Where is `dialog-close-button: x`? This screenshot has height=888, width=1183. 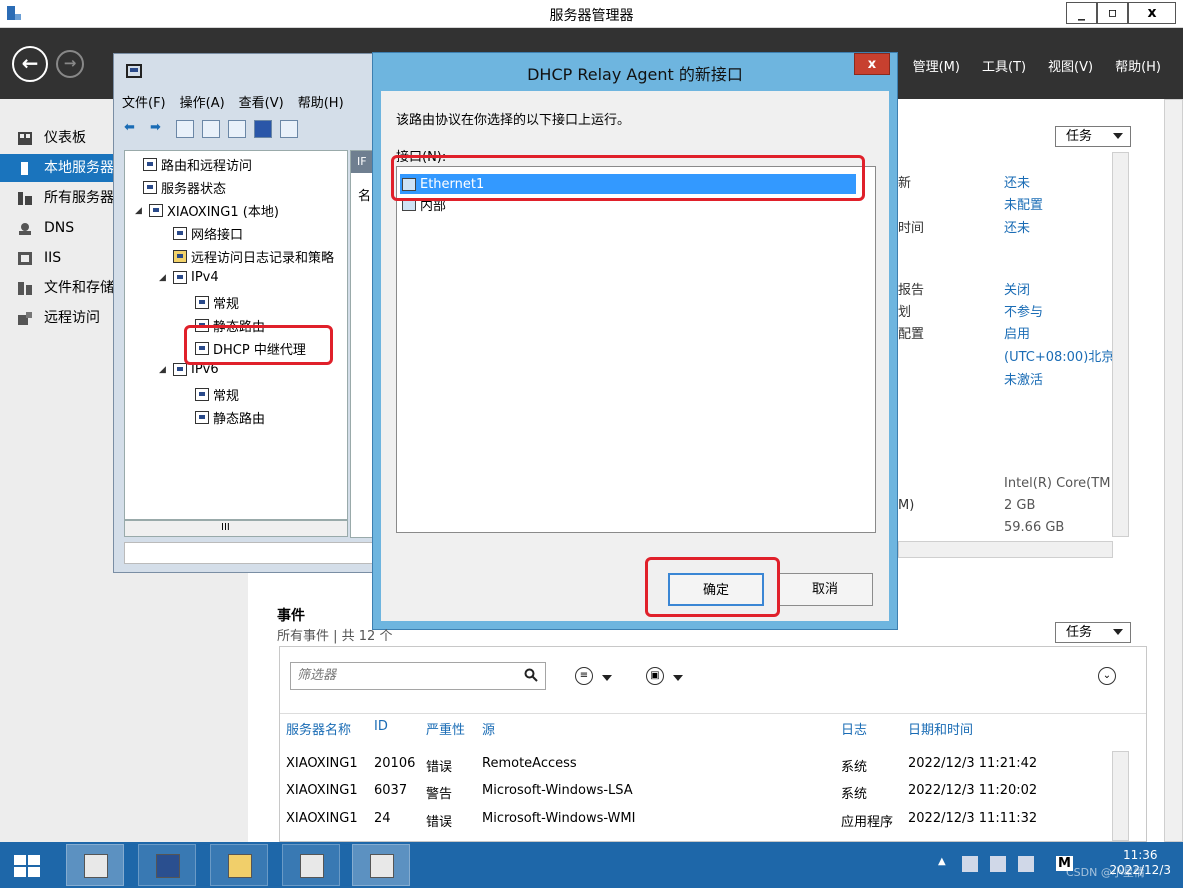
dialog-close-button: x is located at coordinates (872, 64).